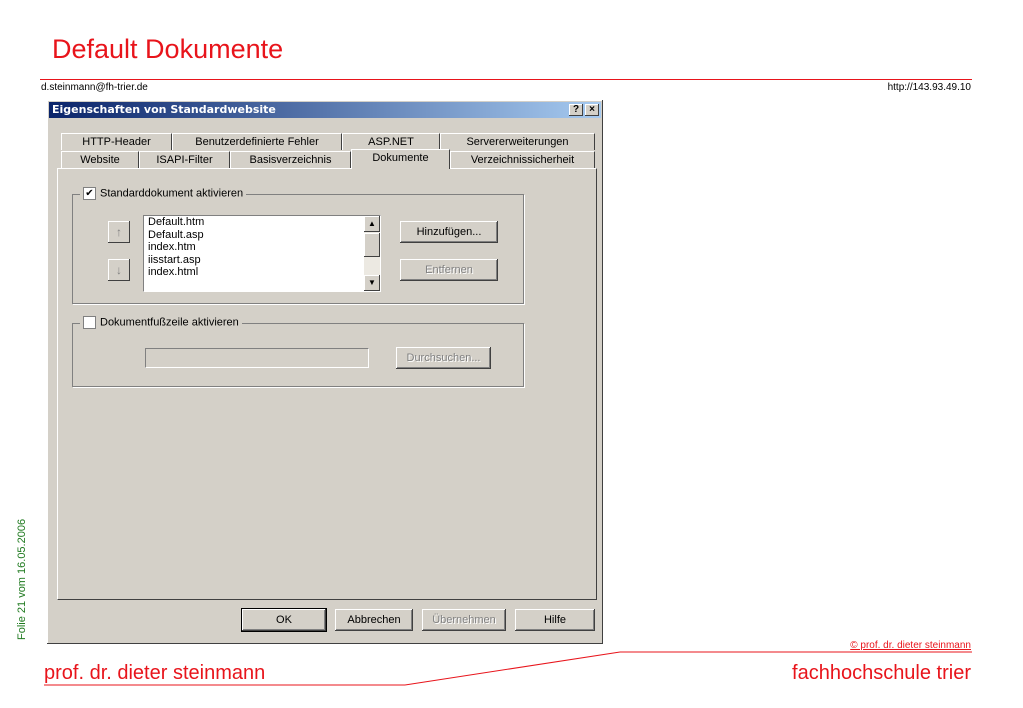 The image size is (1023, 708). I want to click on remove-button: Entfernen, so click(449, 270).